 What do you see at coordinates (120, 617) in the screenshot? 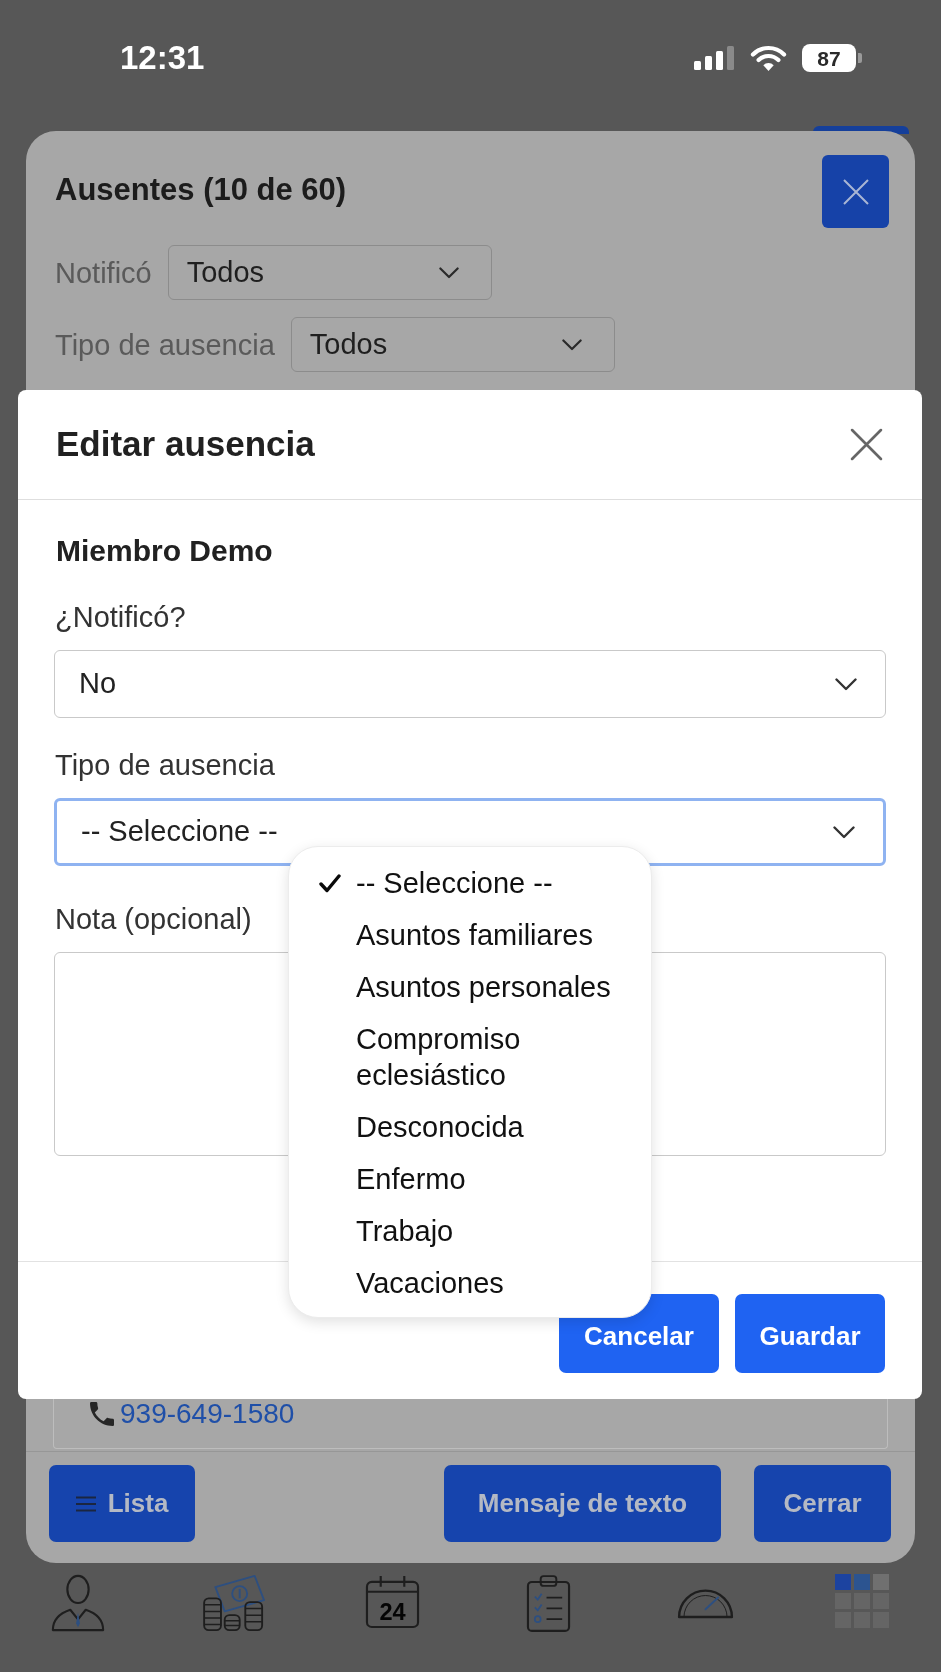
I see `field-label: ¿Notificó?` at bounding box center [120, 617].